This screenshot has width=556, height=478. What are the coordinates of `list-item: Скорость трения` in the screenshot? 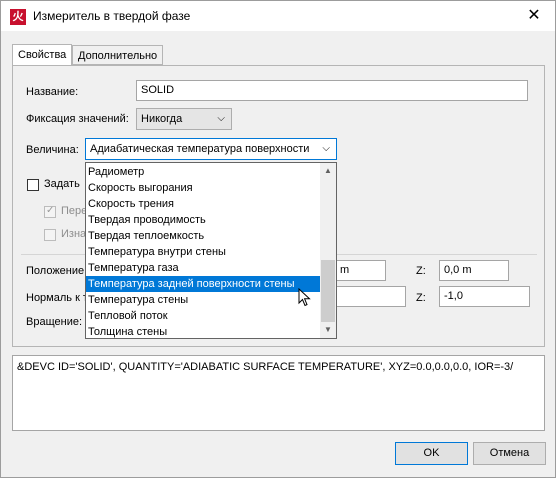 It's located at (203, 204).